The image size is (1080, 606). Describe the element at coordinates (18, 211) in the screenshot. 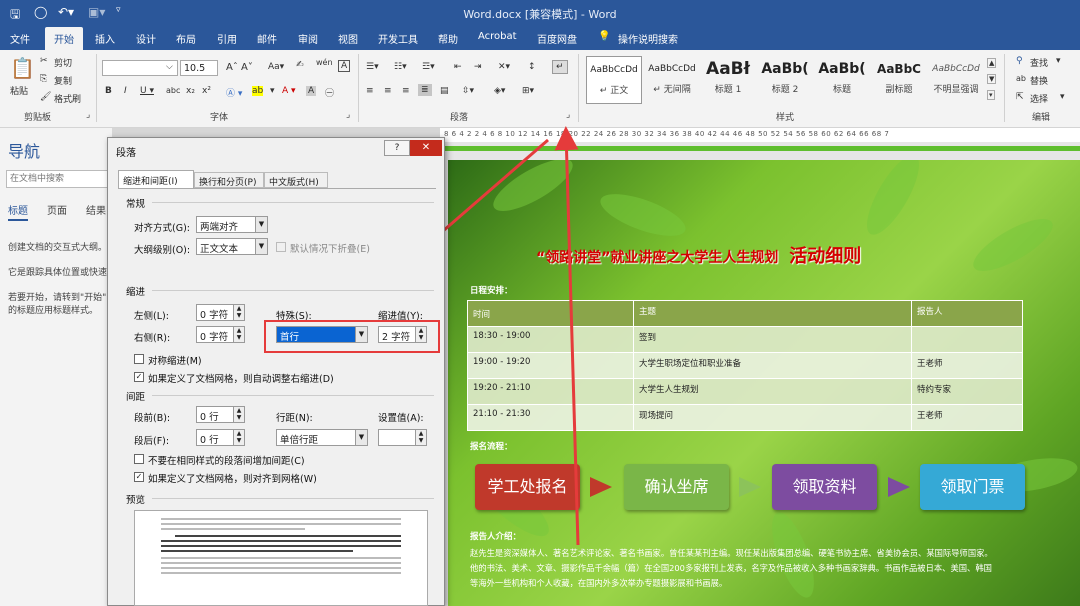

I see `nav-tab-headings: 标题` at that location.